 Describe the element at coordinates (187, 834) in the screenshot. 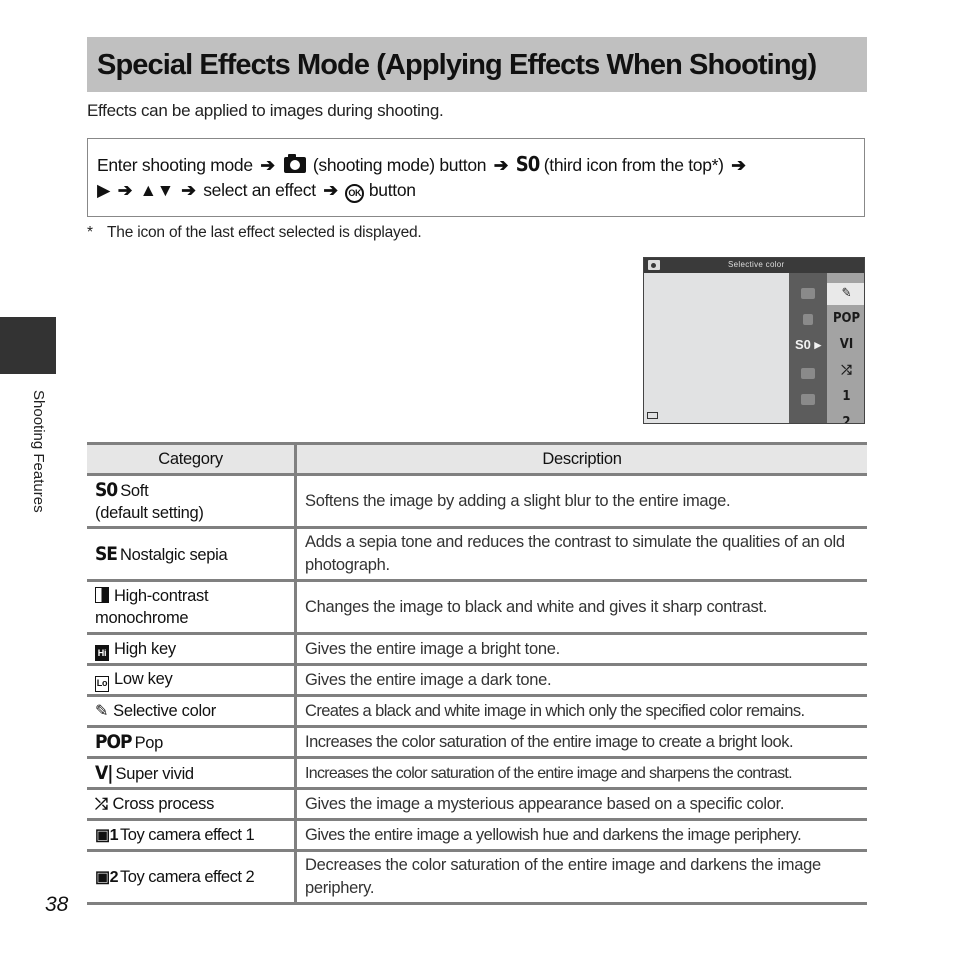

I see `category-label: Toy camera effect 1` at that location.